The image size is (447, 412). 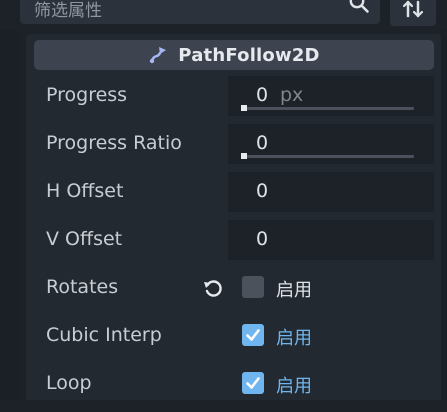 I want to click on loop-enable-label: 启用, so click(x=294, y=386).